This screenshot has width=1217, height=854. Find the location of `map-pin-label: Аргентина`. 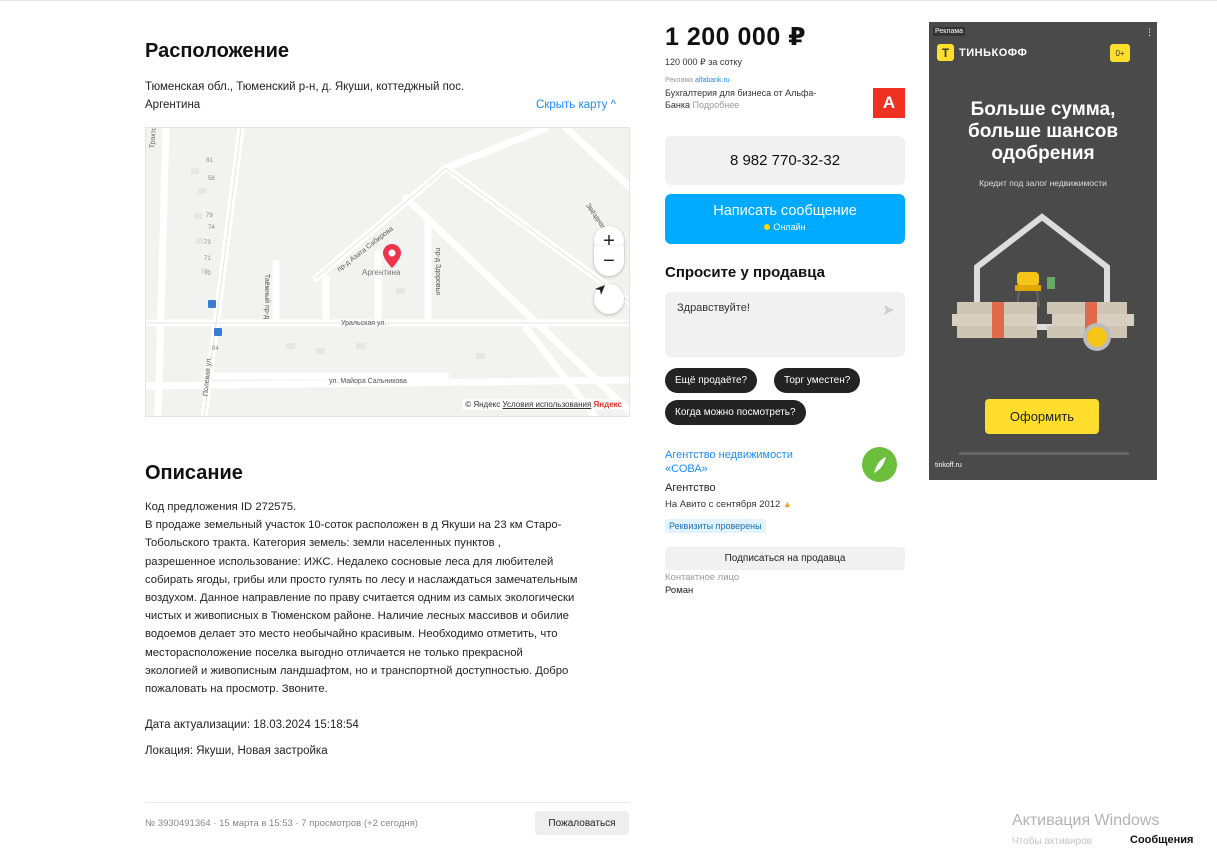

map-pin-label: Аргентина is located at coordinates (381, 272).